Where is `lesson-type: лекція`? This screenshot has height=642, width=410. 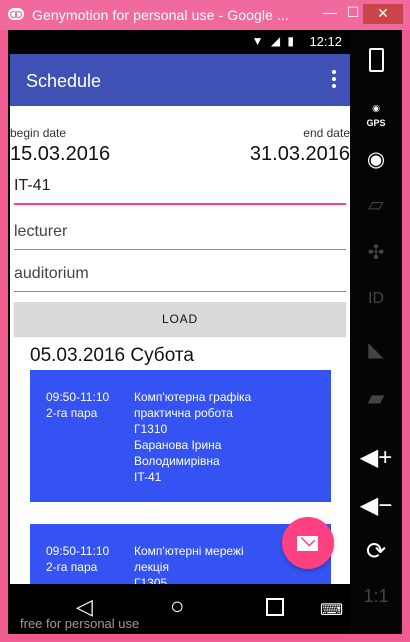
lesson-type: лекція is located at coordinates (151, 567).